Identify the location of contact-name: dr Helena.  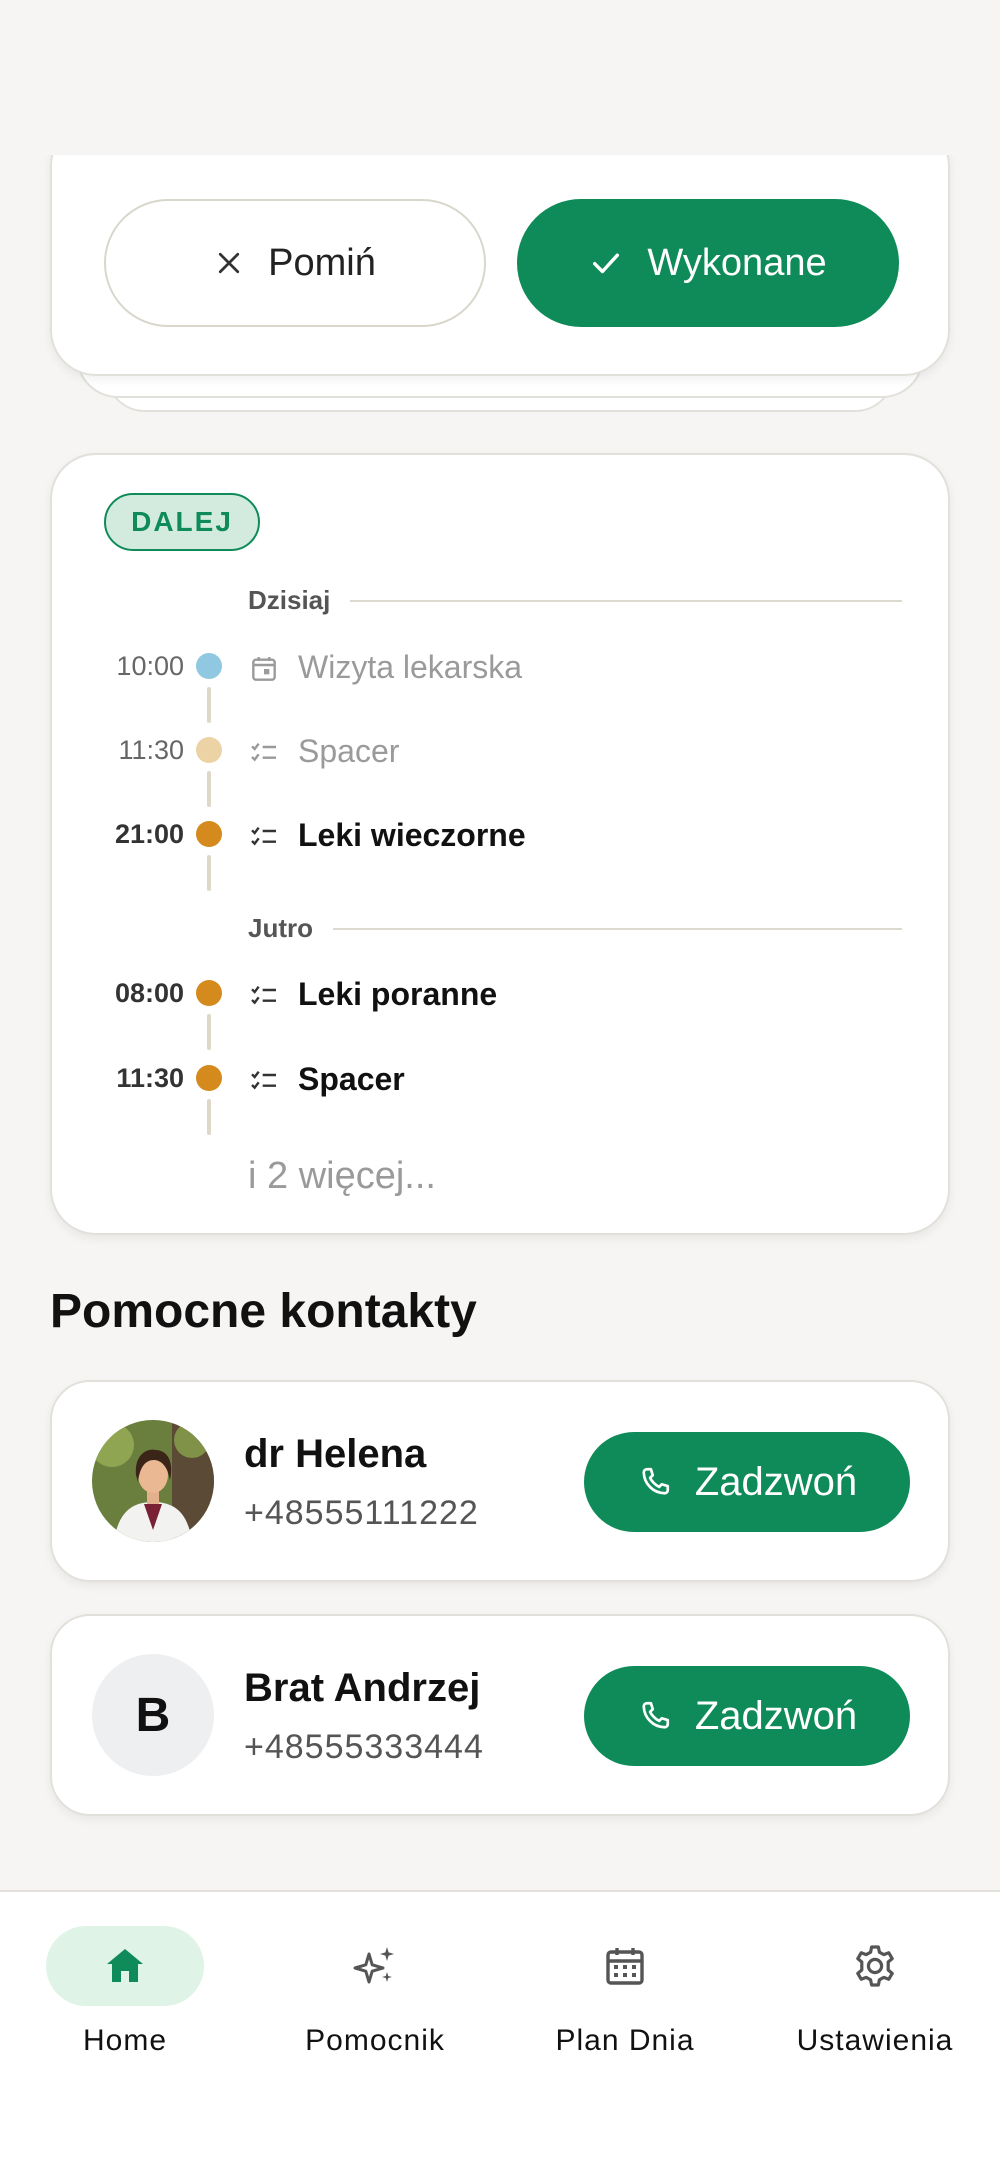
(335, 1454).